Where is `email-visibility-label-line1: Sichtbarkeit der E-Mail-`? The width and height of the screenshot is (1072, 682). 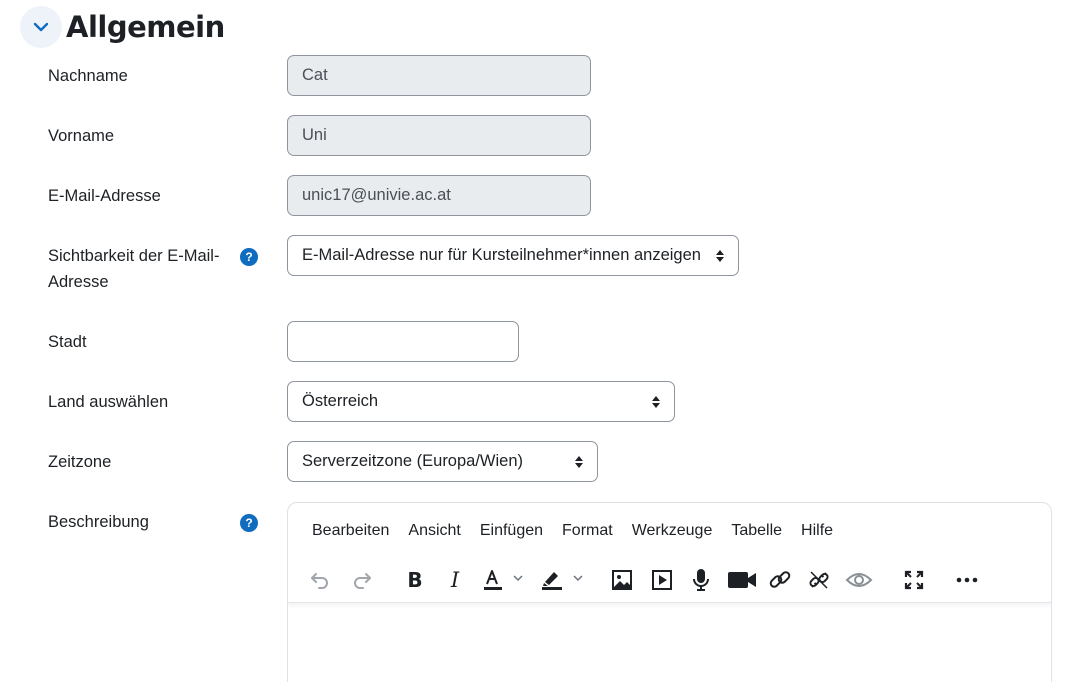
email-visibility-label-line1: Sichtbarkeit der E-Mail- is located at coordinates (134, 256).